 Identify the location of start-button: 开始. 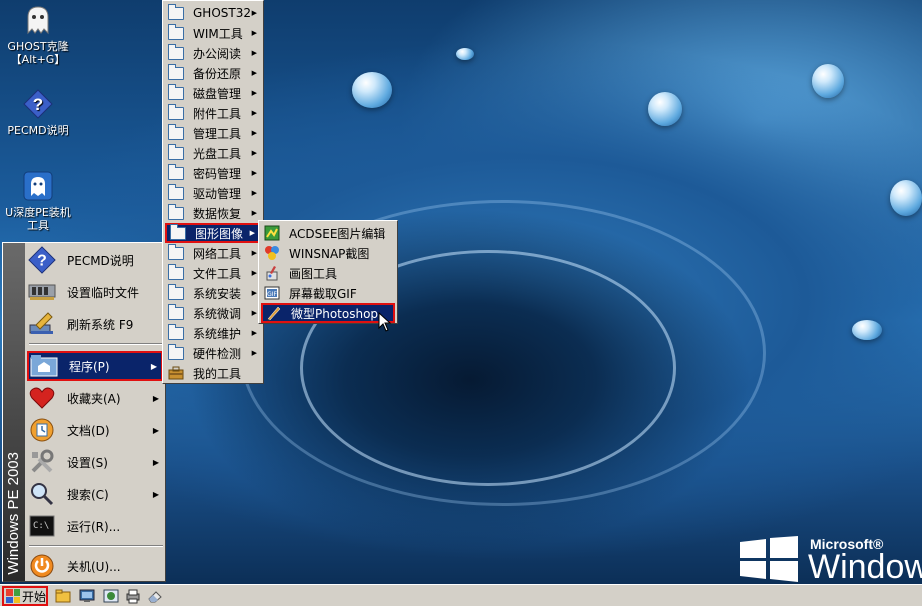
(25, 596).